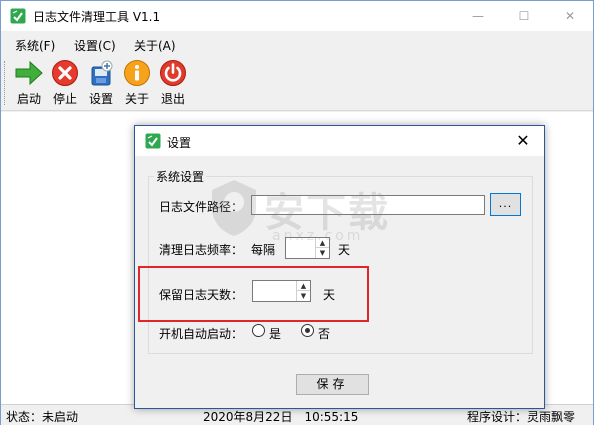  What do you see at coordinates (173, 73) in the screenshot?
I see `power-icon` at bounding box center [173, 73].